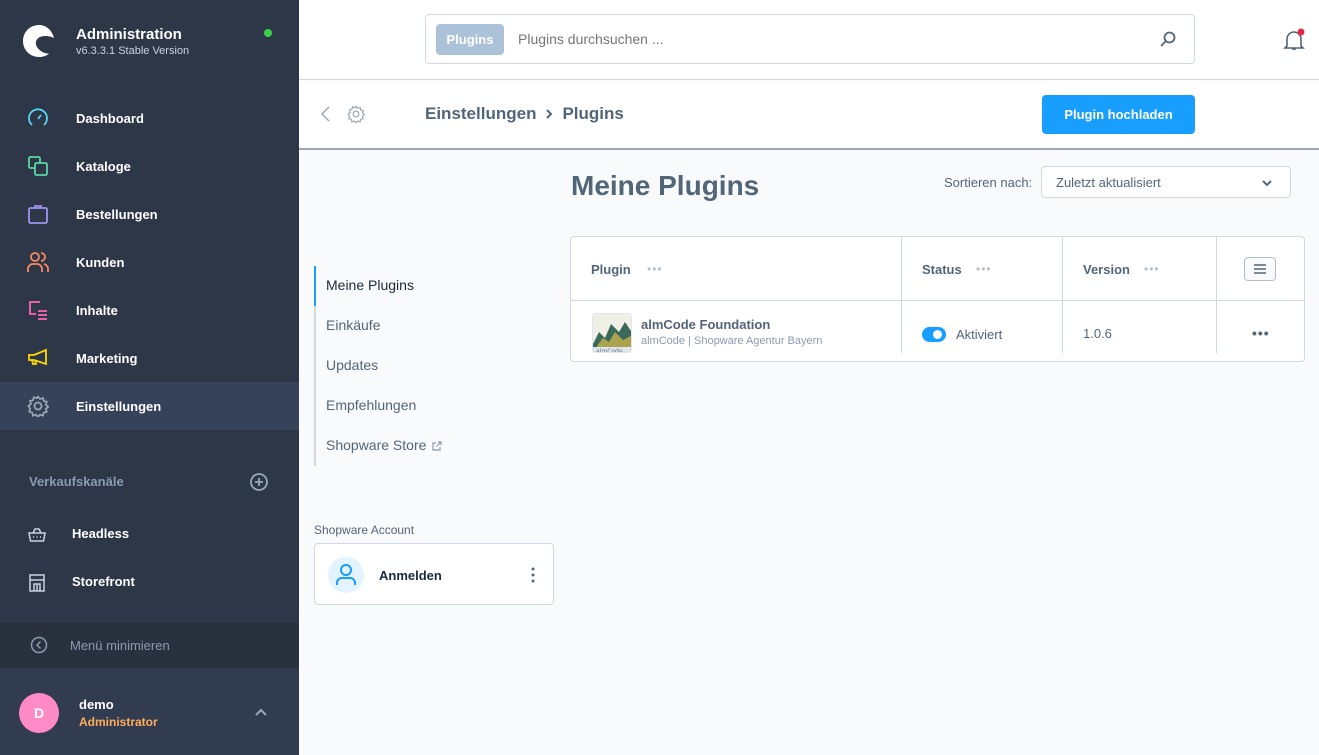 Image resolution: width=1319 pixels, height=755 pixels. What do you see at coordinates (103, 166) in the screenshot?
I see `sidebar-item-label: Kataloge` at bounding box center [103, 166].